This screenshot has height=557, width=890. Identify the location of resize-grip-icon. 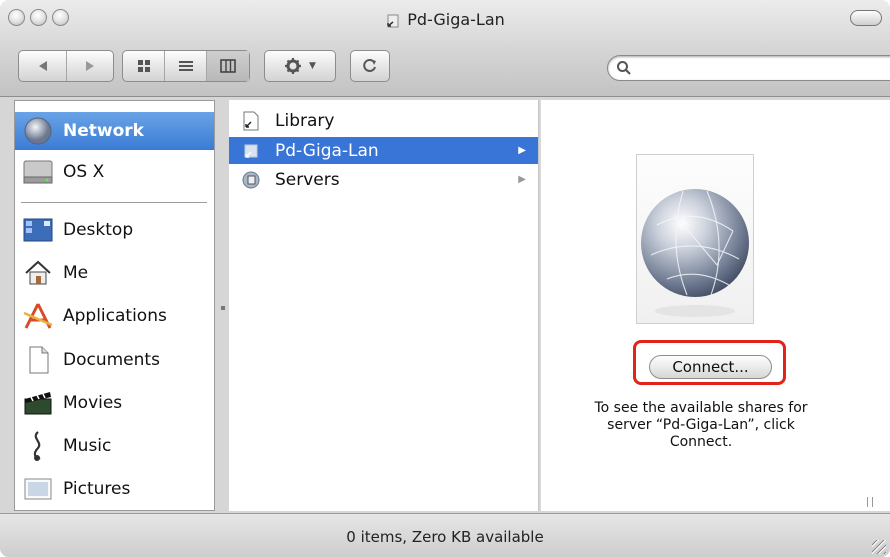
(879, 547).